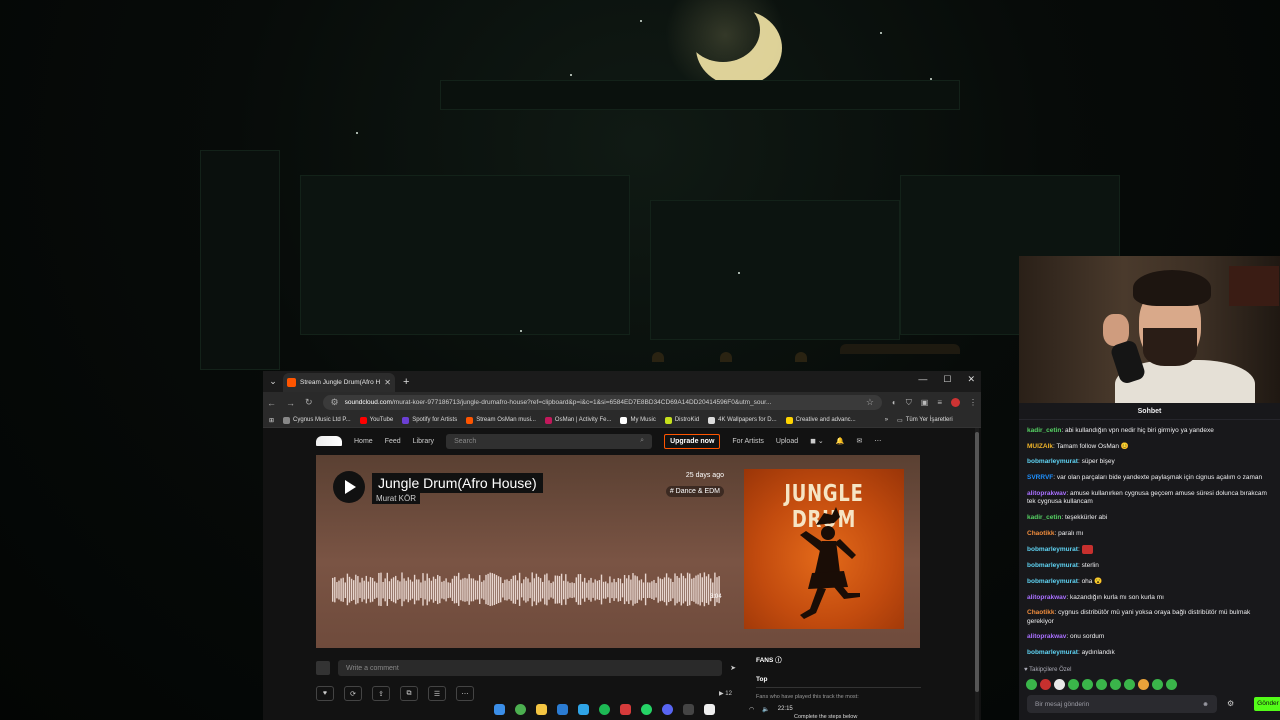  What do you see at coordinates (381, 693) in the screenshot?
I see `share-button: ⇪` at bounding box center [381, 693].